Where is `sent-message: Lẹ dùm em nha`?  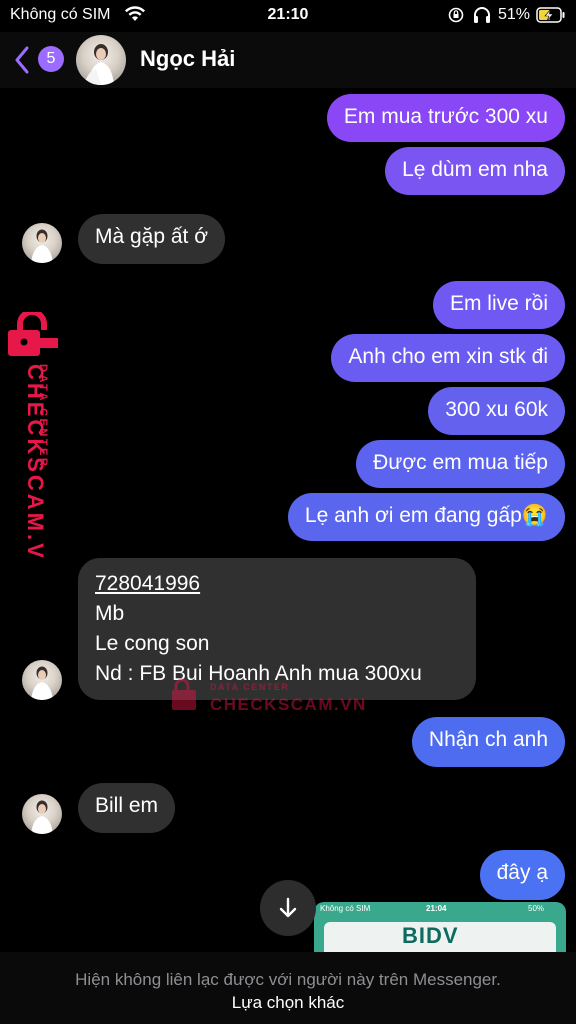 sent-message: Lẹ dùm em nha is located at coordinates (475, 171).